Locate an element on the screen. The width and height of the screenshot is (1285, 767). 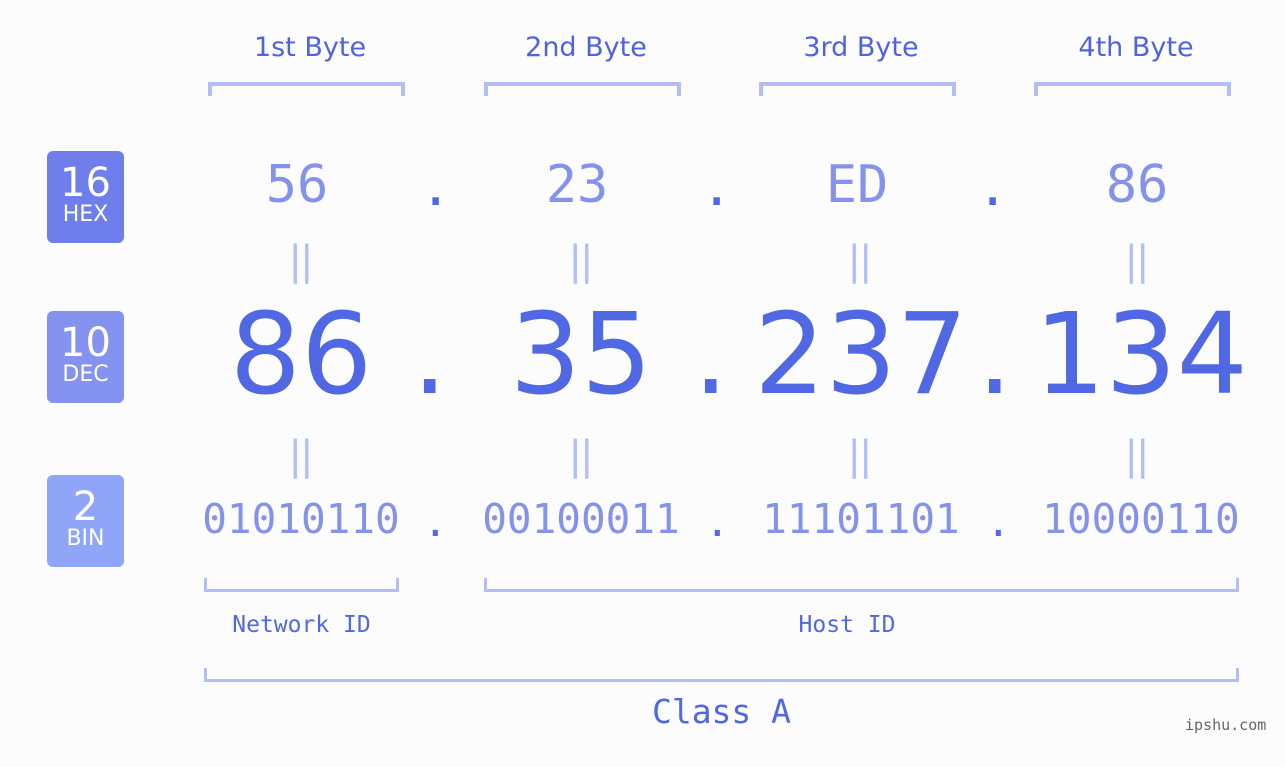
bin-label: BIN is located at coordinates (85, 538).